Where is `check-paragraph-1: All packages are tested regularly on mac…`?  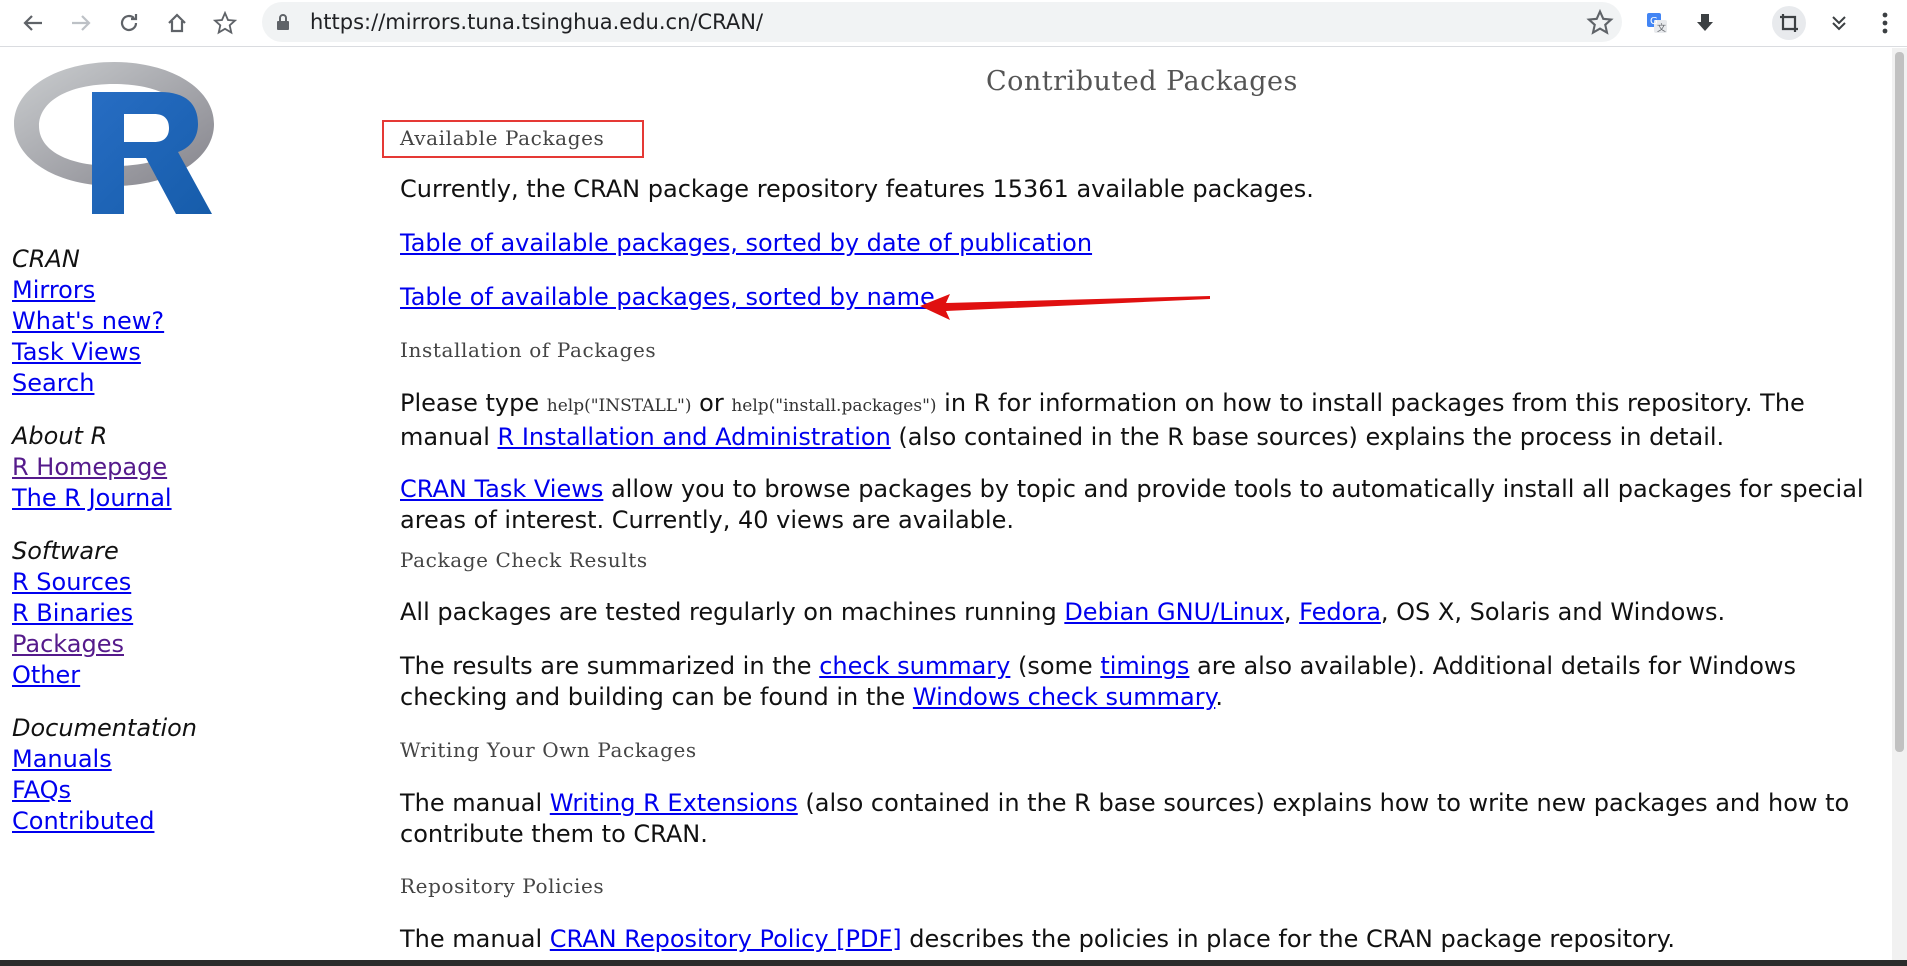 check-paragraph-1: All packages are tested regularly on mac… is located at coordinates (1140, 612).